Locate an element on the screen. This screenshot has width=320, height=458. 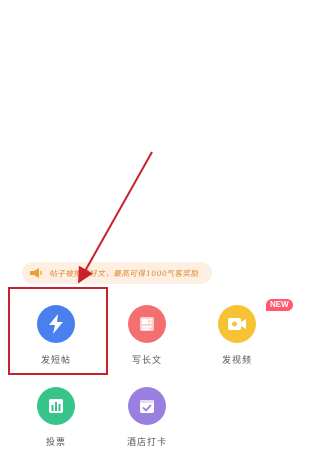
checkin-icon is located at coordinates (147, 406).